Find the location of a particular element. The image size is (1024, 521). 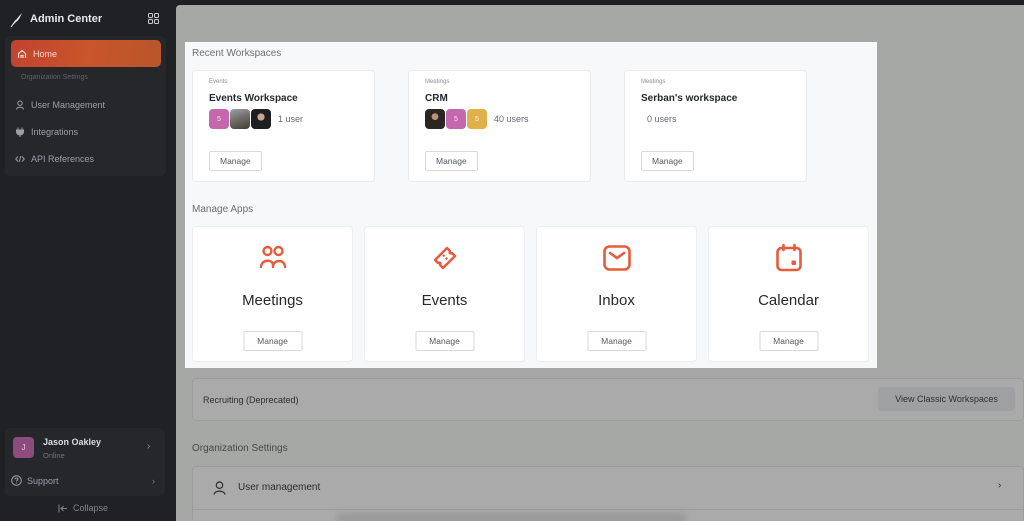

workspace-card: Events Events Workspace 5 1 user Manage is located at coordinates (283, 126).